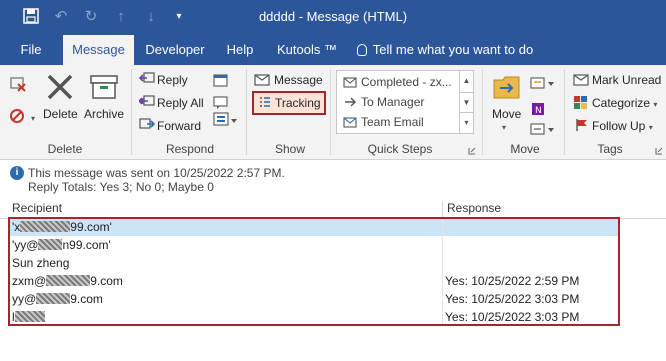  What do you see at coordinates (20, 117) in the screenshot?
I see `cleanup-icon` at bounding box center [20, 117].